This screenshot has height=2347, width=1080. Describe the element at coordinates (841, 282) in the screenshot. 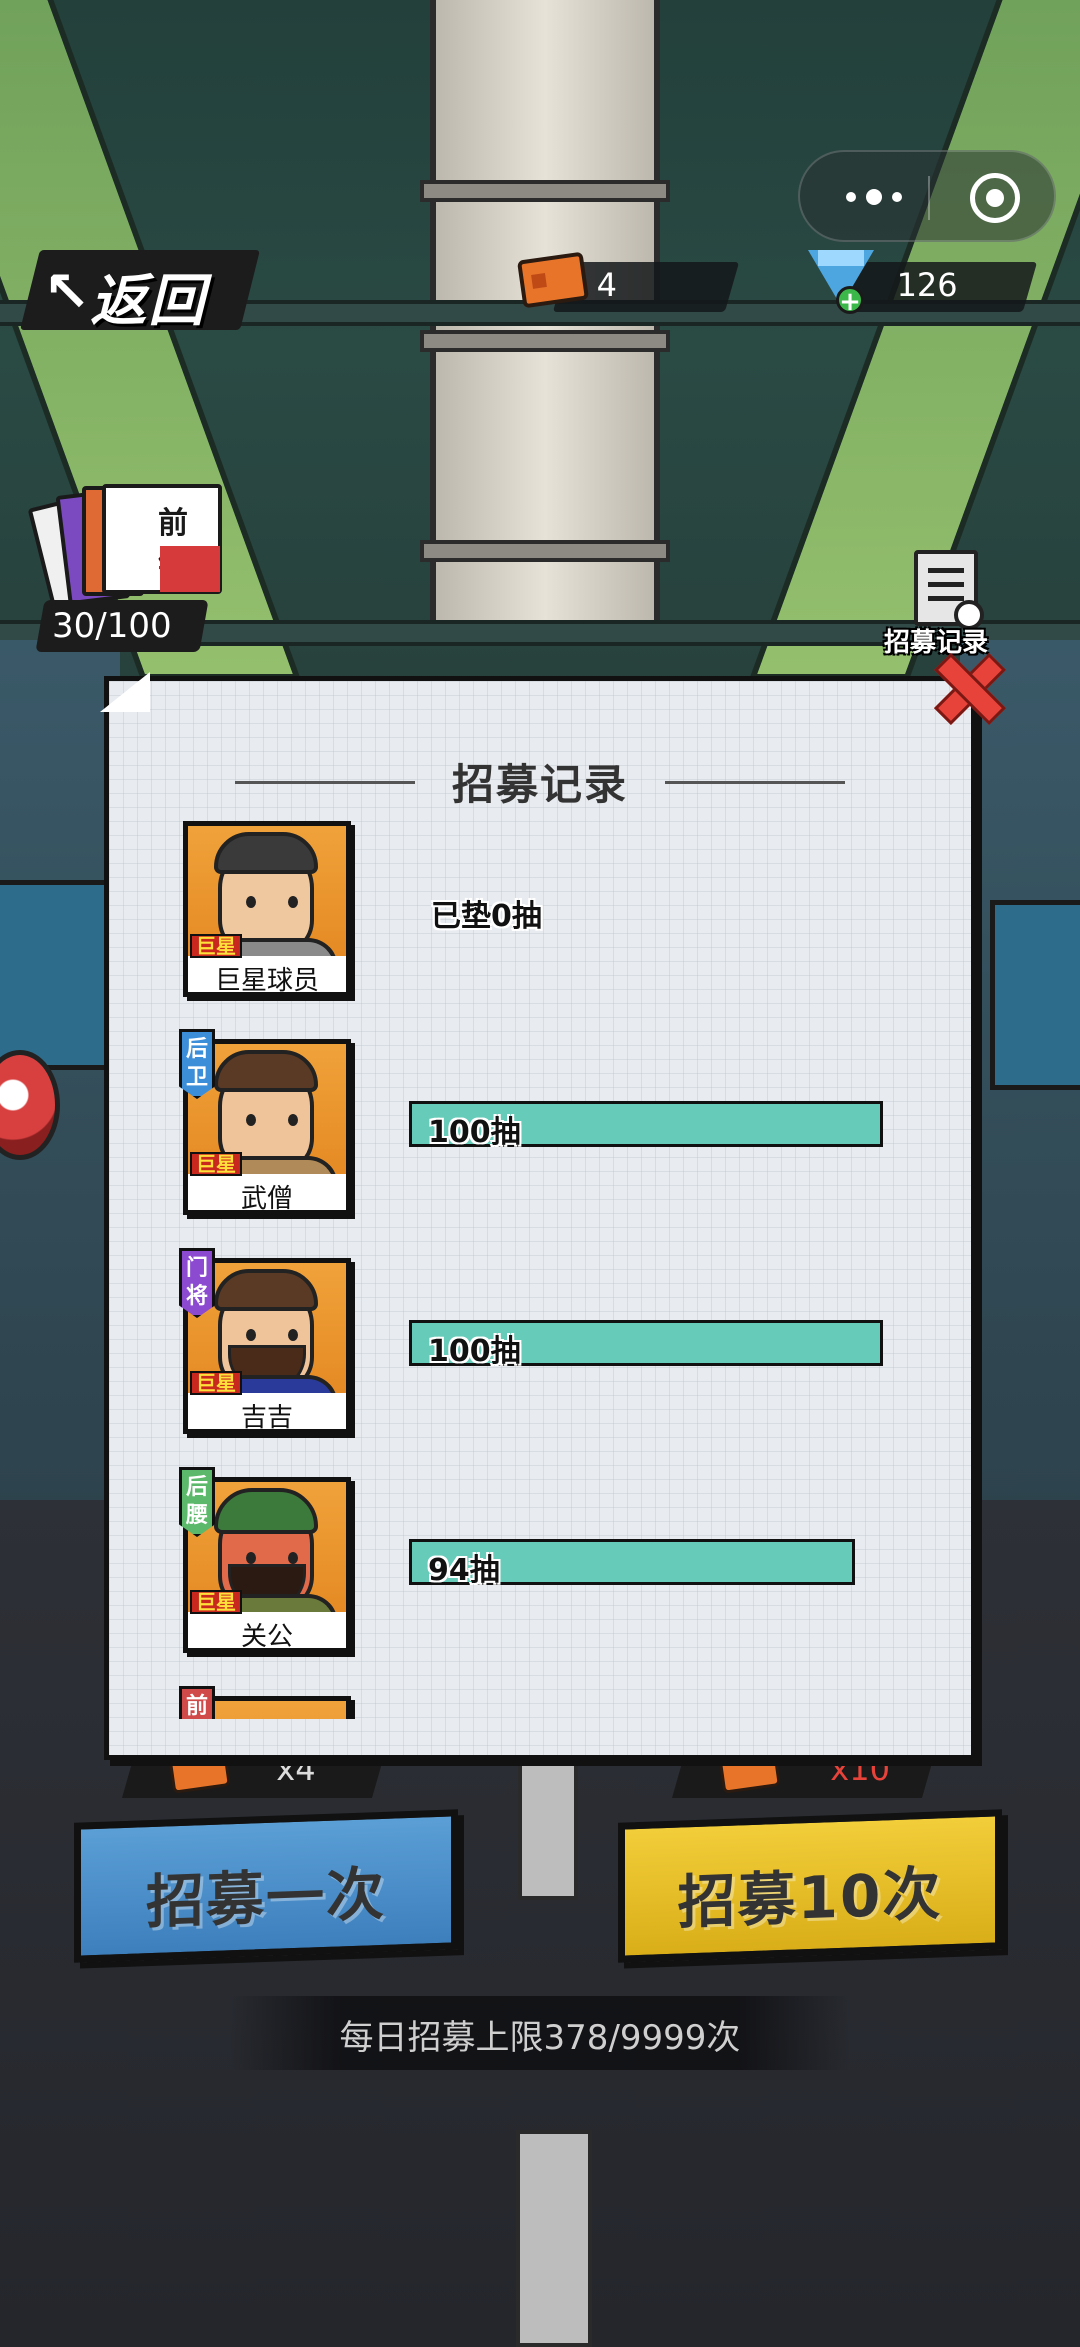

I see `gem-add-icon: +` at that location.